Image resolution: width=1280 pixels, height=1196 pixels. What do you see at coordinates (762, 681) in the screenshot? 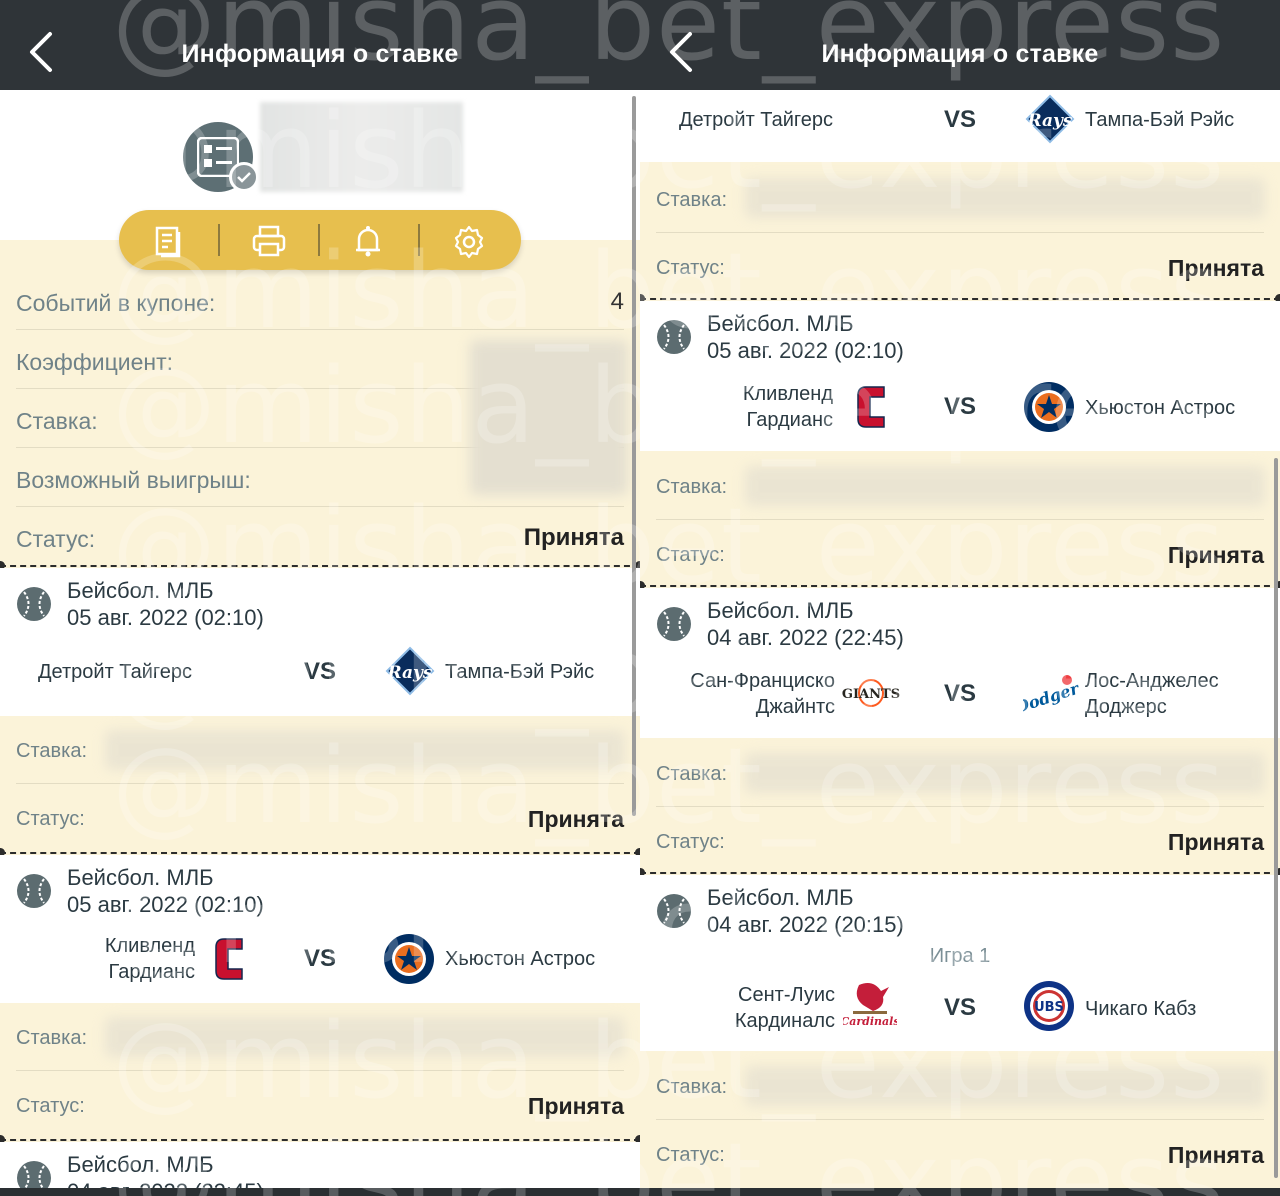
I see `home-team-line1: Сан-Франциско` at bounding box center [762, 681].